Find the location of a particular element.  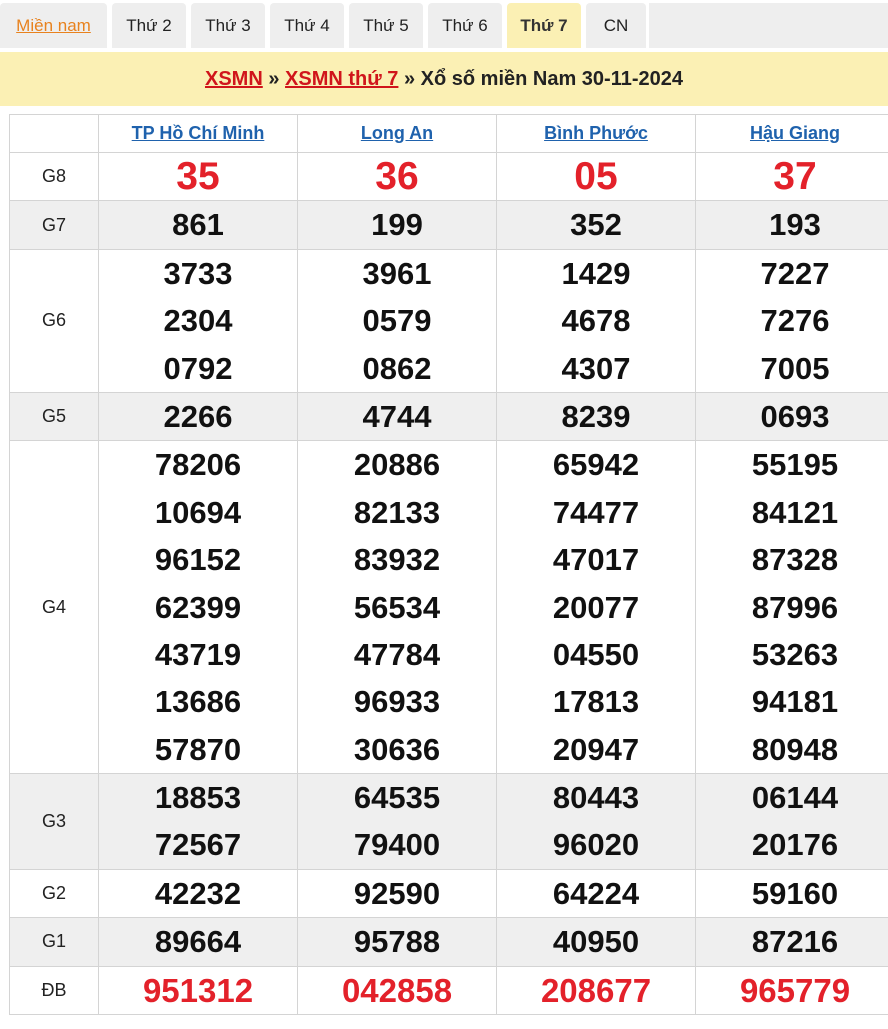

province-header: Hậu Giang is located at coordinates (791, 133).